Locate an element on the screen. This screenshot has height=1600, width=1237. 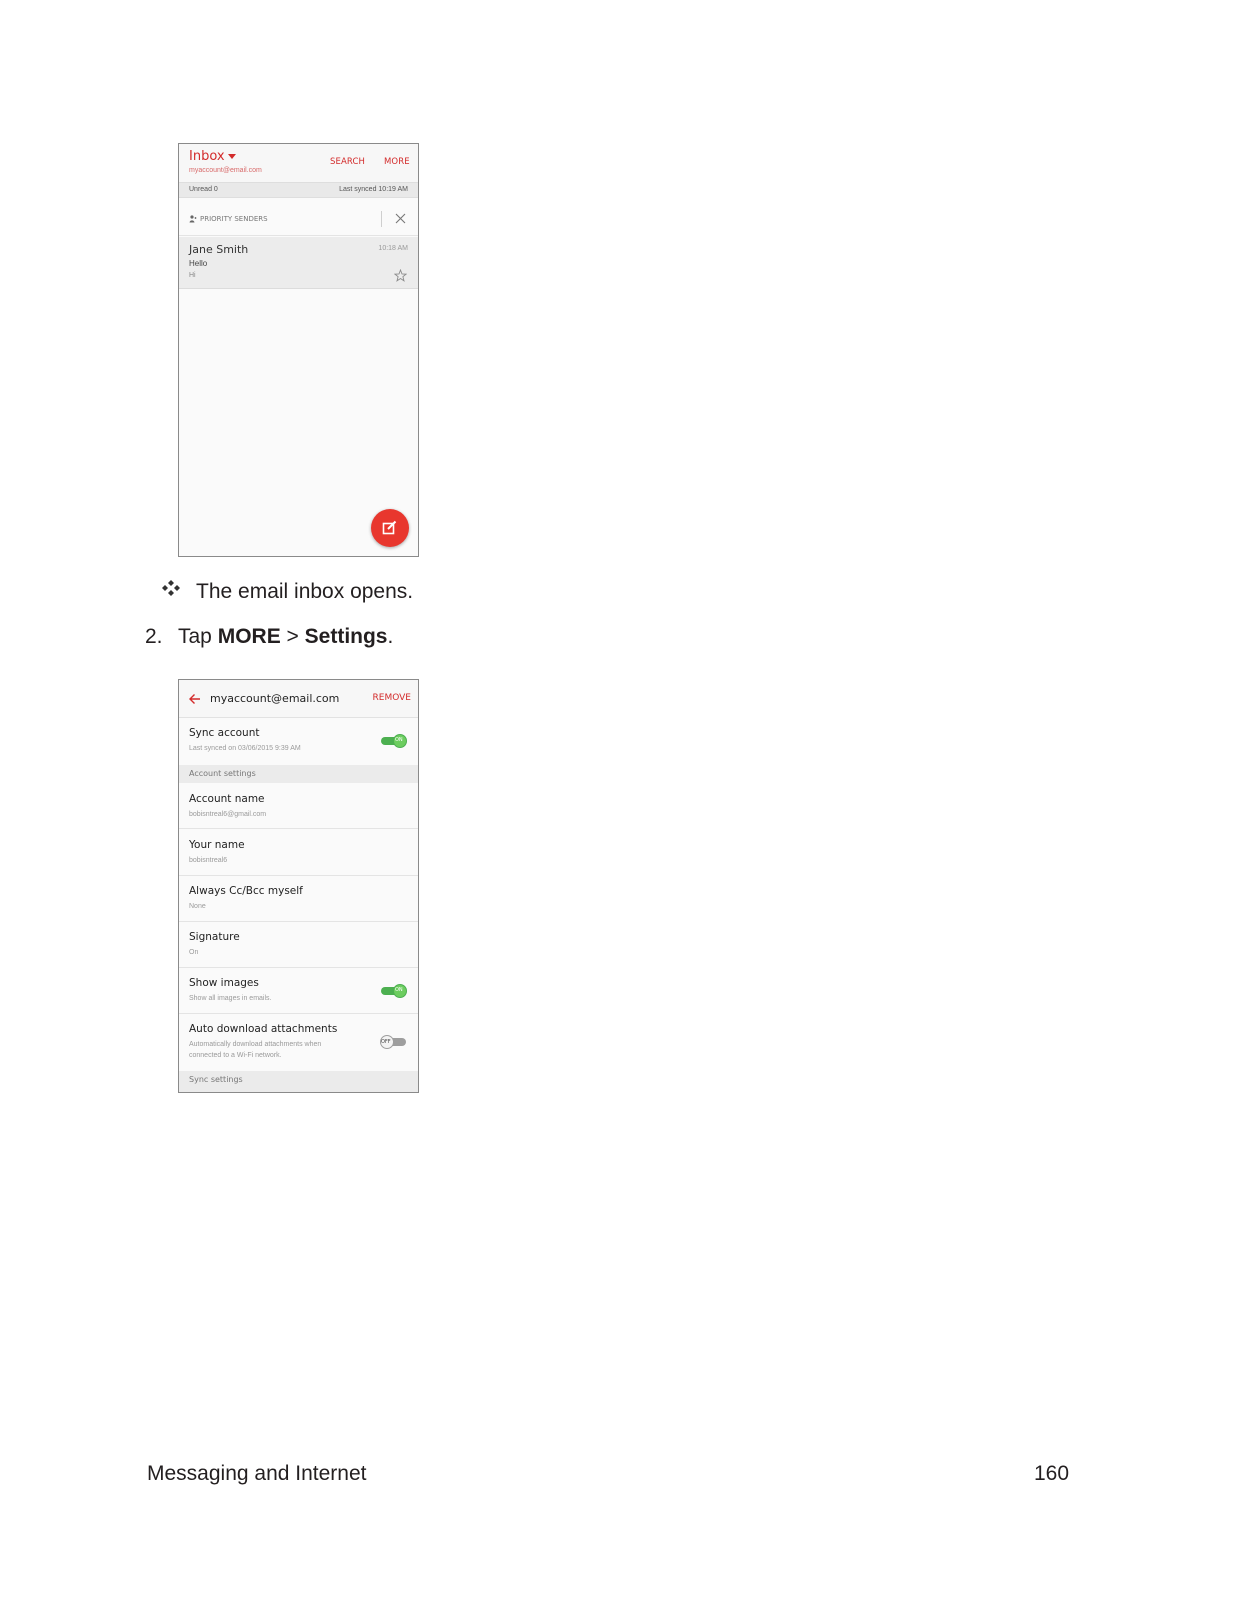
divider is located at coordinates (381, 219).